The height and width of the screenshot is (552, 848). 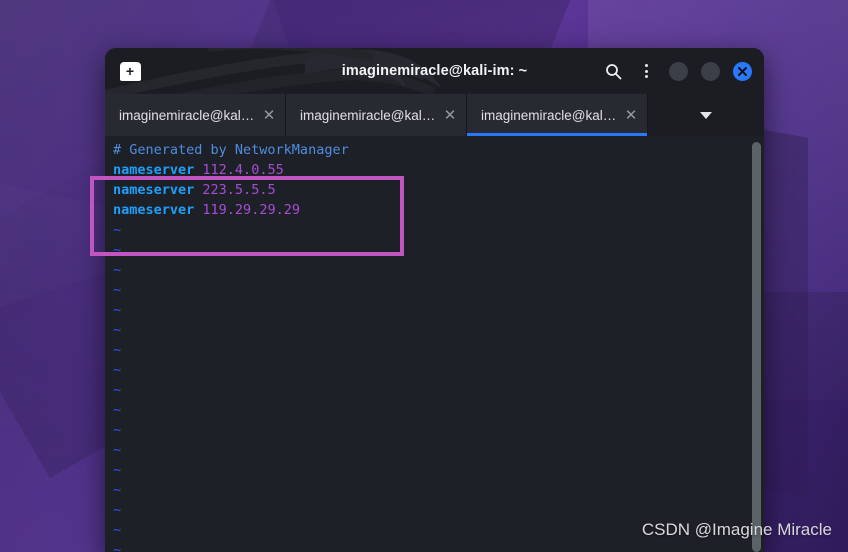 I want to click on plus-glyph: +, so click(x=130, y=70).